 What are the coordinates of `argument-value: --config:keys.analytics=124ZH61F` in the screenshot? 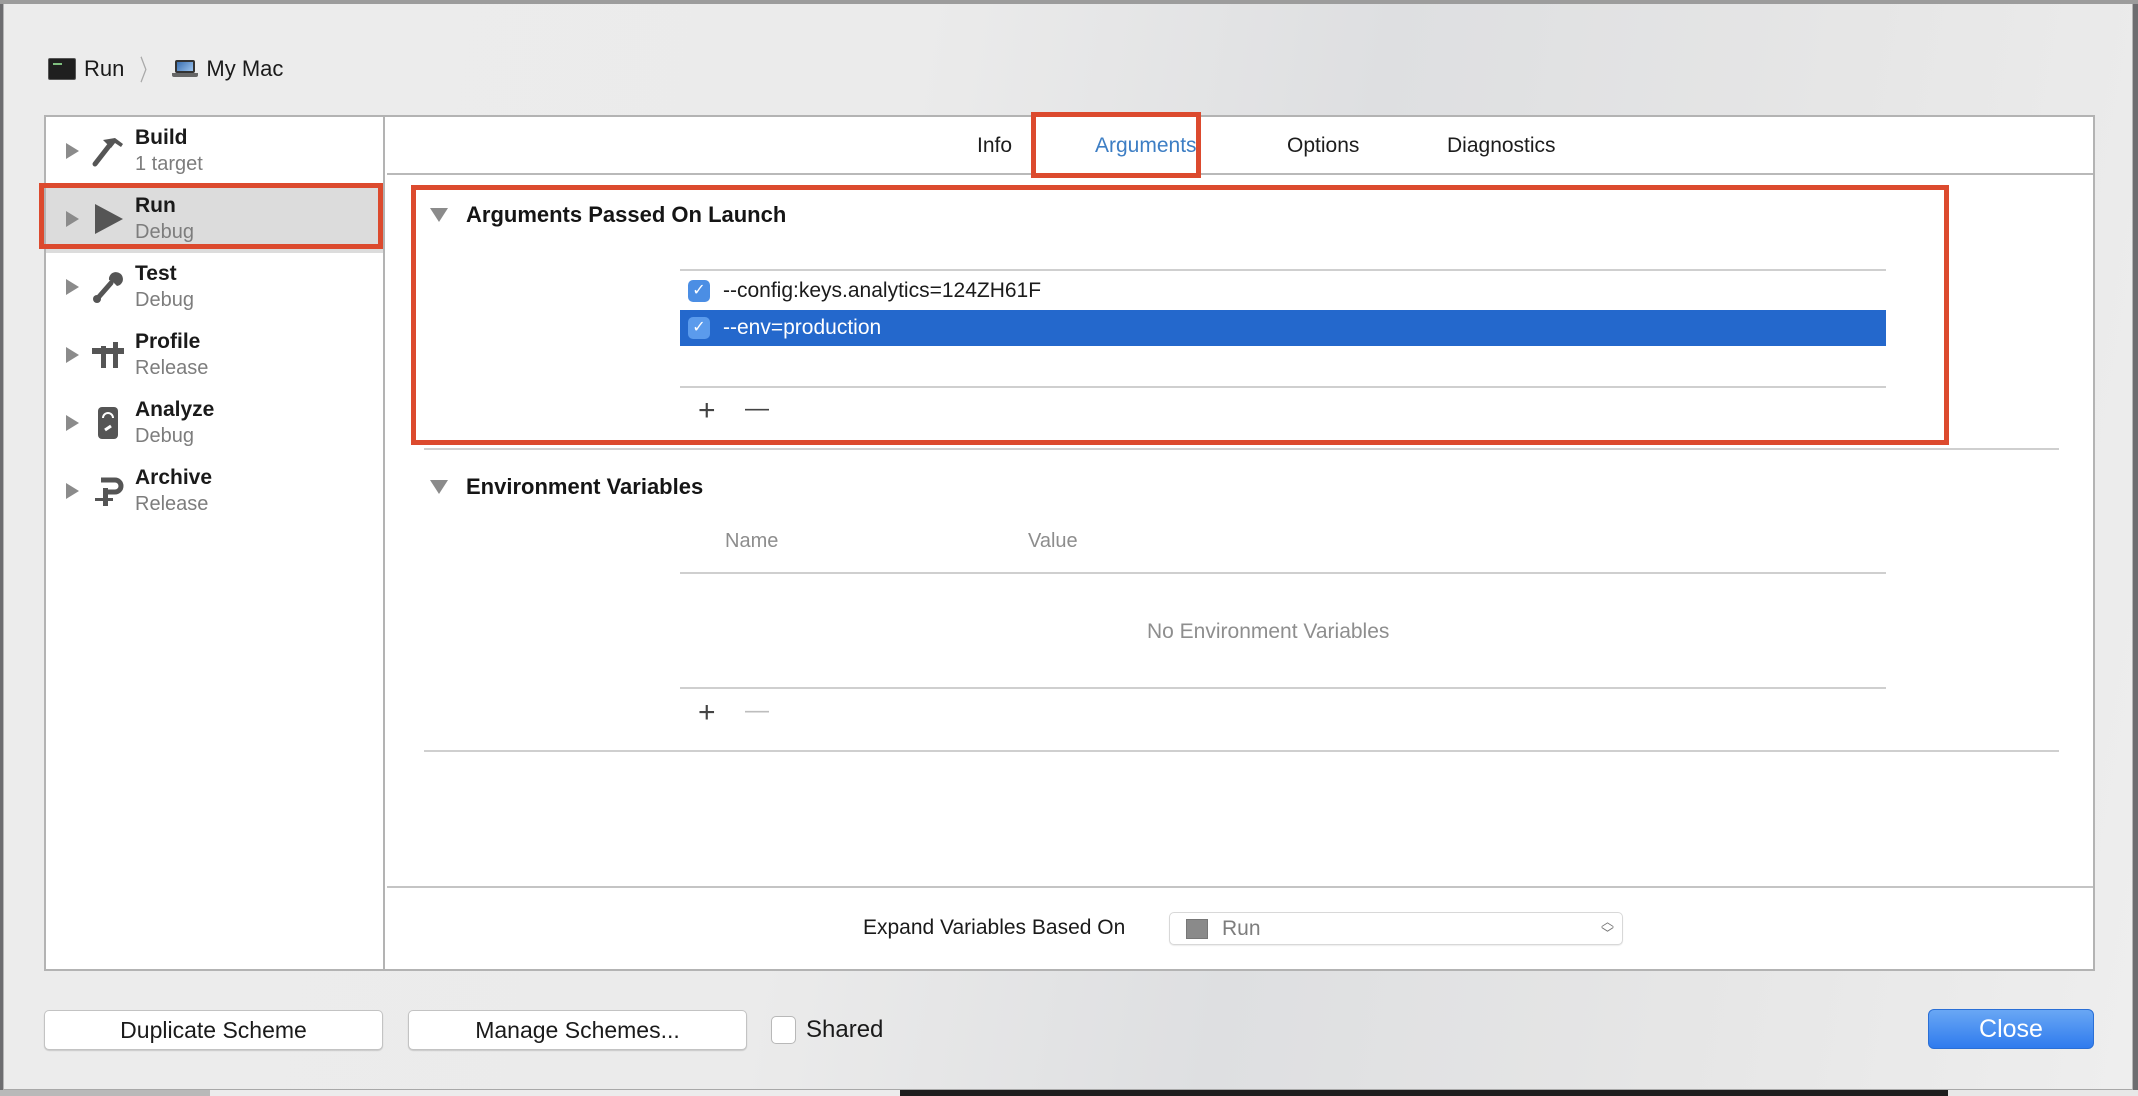 It's located at (882, 291).